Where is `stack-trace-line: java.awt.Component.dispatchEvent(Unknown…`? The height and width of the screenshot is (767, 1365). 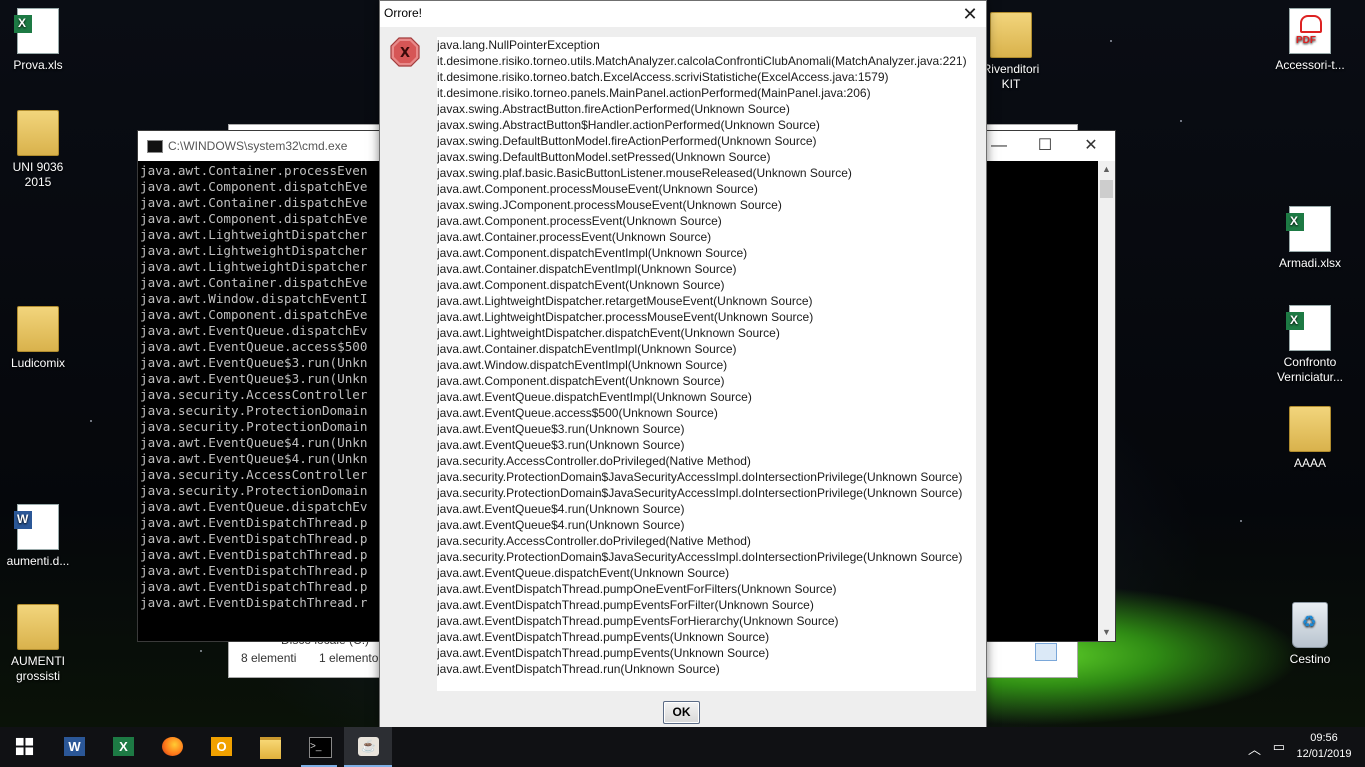 stack-trace-line: java.awt.Component.dispatchEvent(Unknown… is located at coordinates (581, 285).